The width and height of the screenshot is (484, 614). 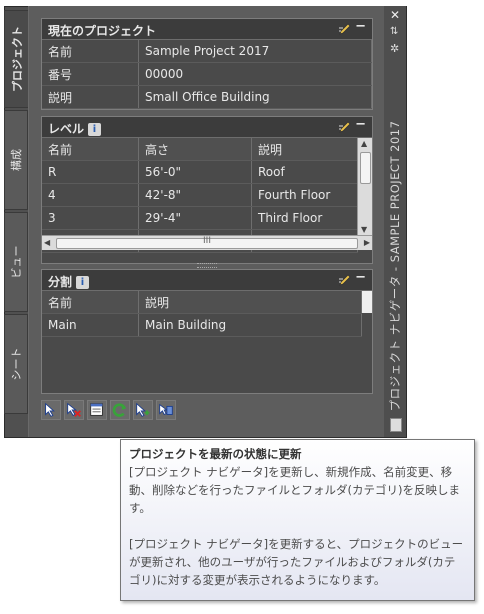 I want to click on scroll-up-icon: ▲, so click(x=364, y=143).